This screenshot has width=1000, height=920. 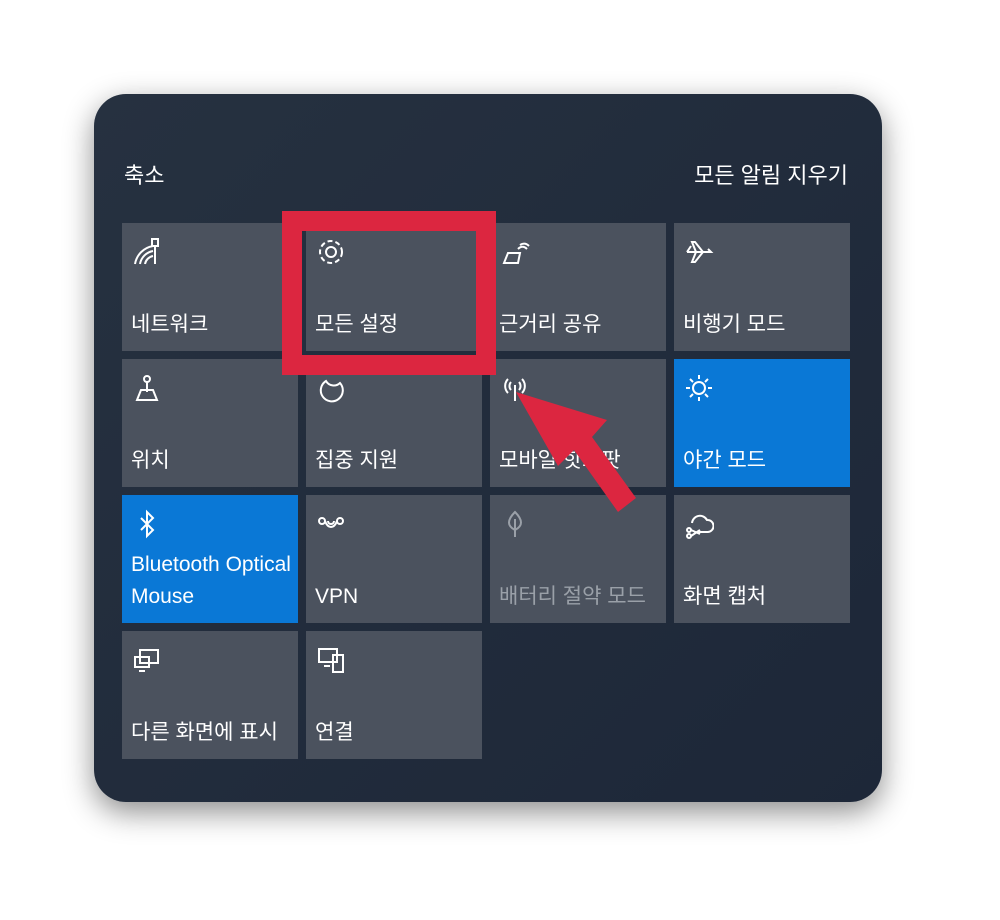 I want to click on project-icon, so click(x=146, y=660).